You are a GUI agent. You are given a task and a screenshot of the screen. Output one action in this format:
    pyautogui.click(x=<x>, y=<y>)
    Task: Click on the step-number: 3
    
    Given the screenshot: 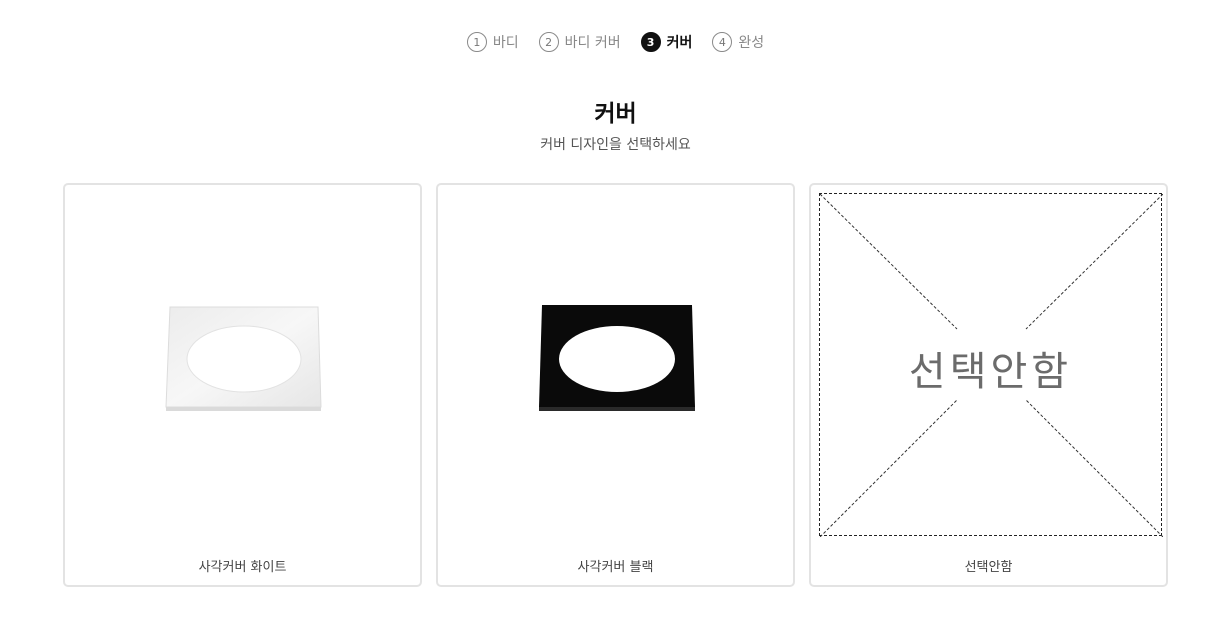 What is the action you would take?
    pyautogui.click(x=650, y=42)
    